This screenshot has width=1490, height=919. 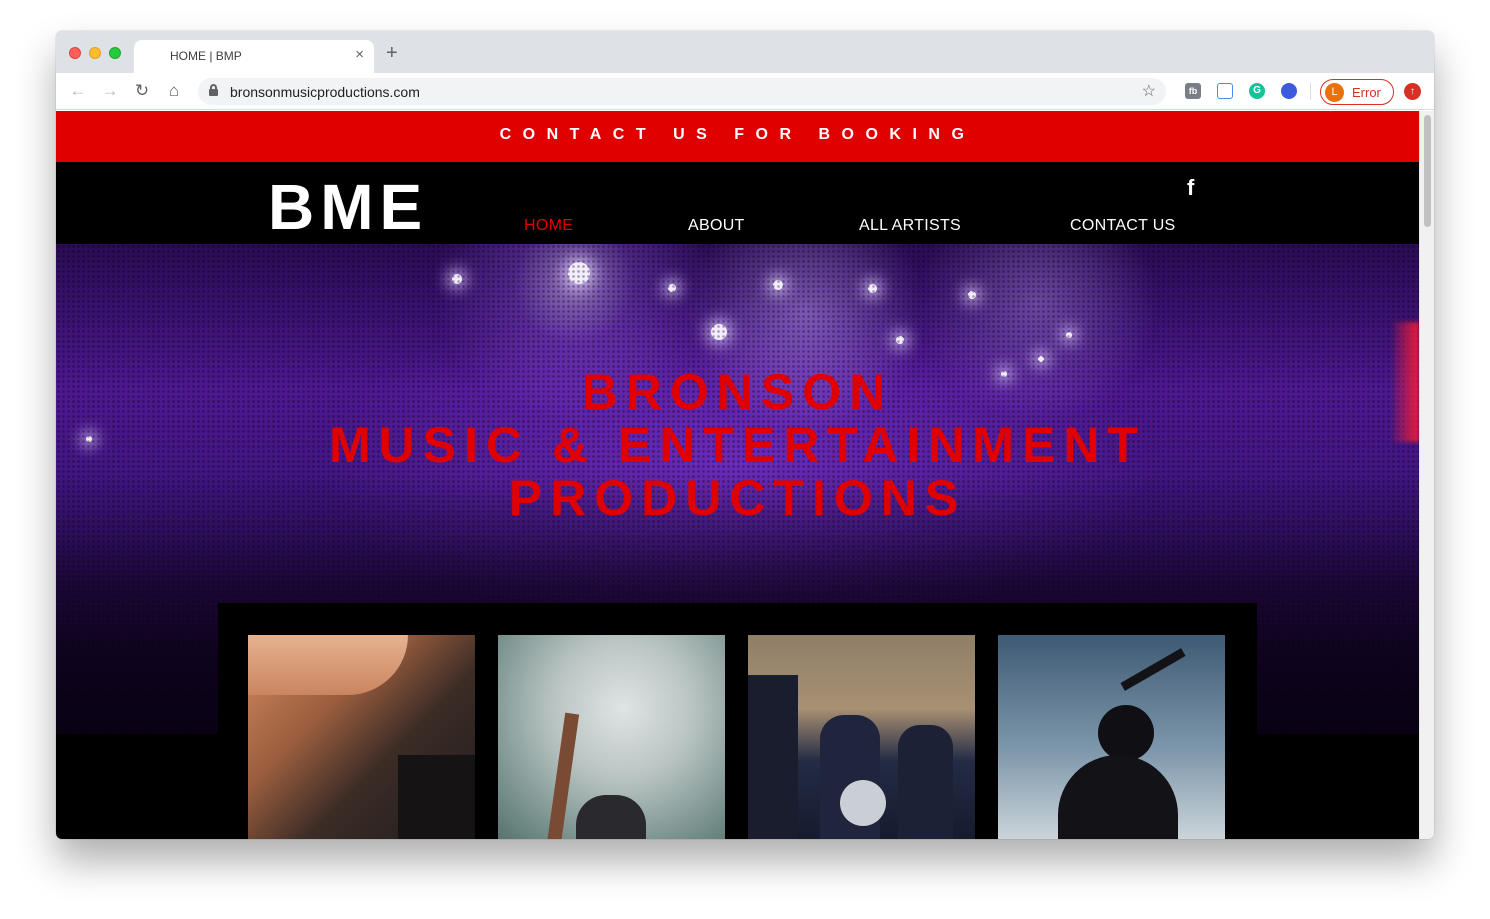 What do you see at coordinates (910, 226) in the screenshot?
I see `nav-all-artists: ALL ARTISTS` at bounding box center [910, 226].